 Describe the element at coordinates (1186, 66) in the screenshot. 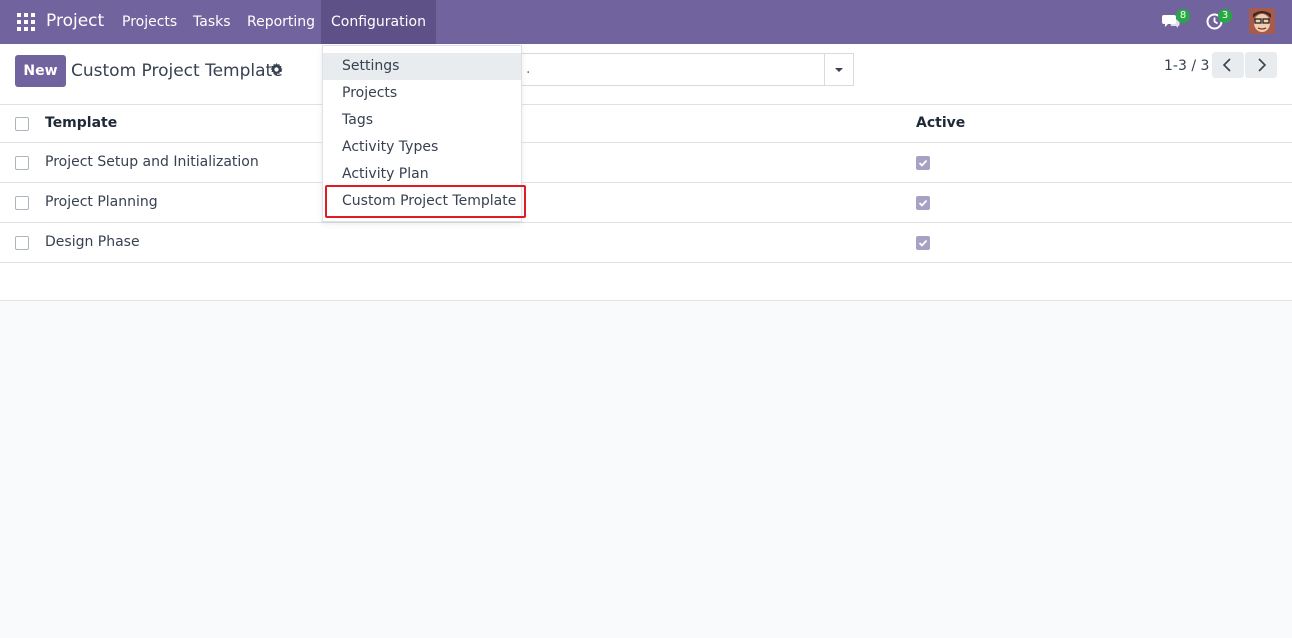

I see `pager-value: 1-3 / 3` at that location.